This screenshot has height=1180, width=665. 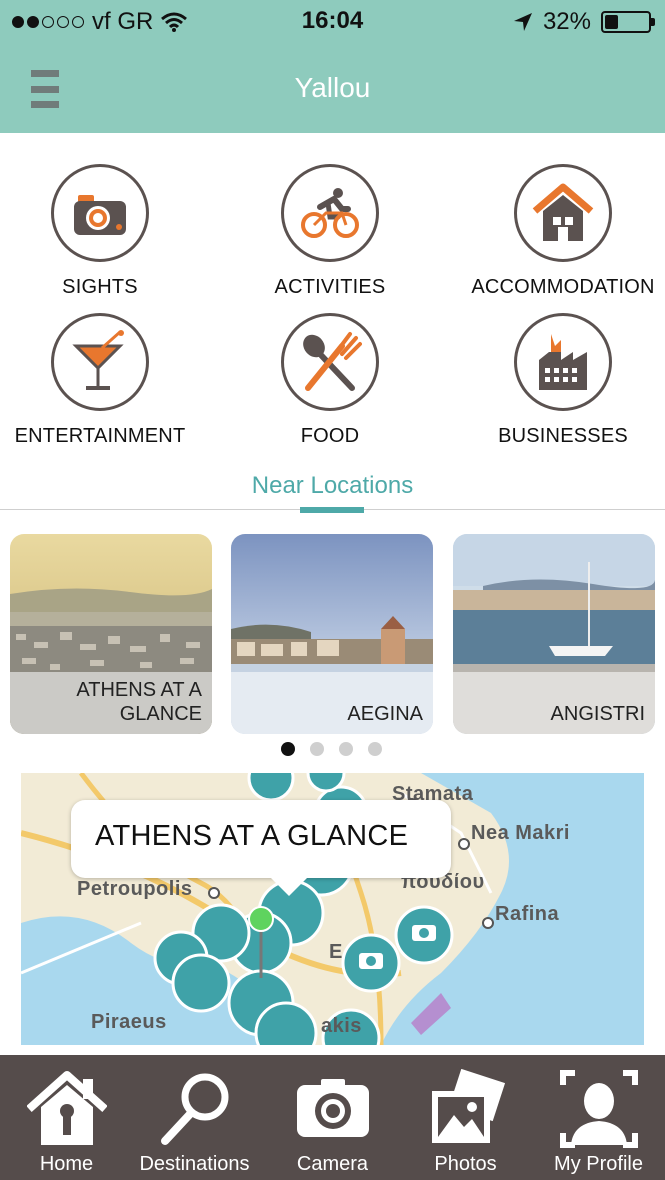 What do you see at coordinates (100, 287) in the screenshot?
I see `category-label: SIGHTS` at bounding box center [100, 287].